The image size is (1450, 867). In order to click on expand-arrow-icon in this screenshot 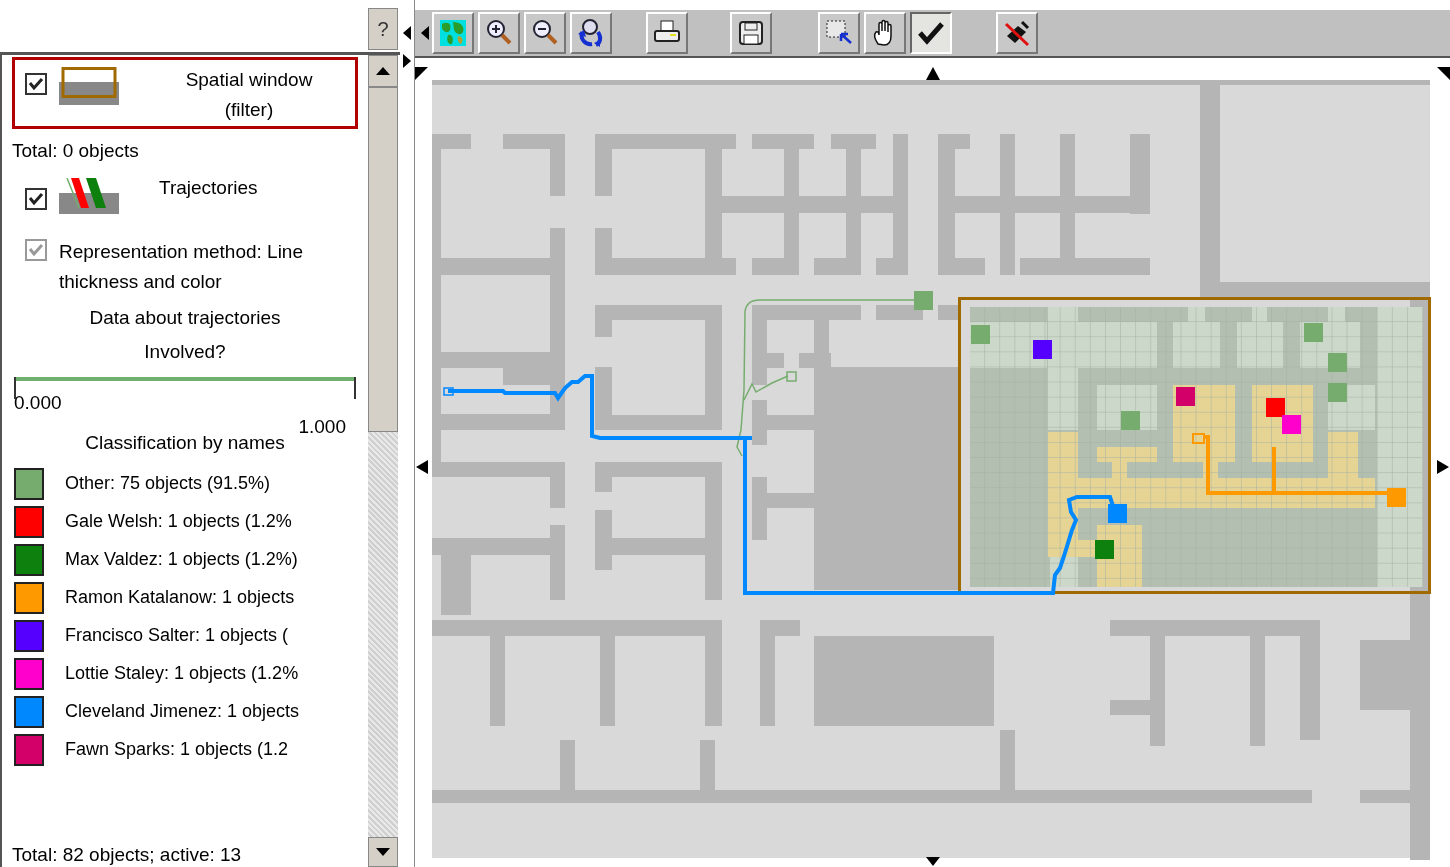, I will do `click(407, 61)`.